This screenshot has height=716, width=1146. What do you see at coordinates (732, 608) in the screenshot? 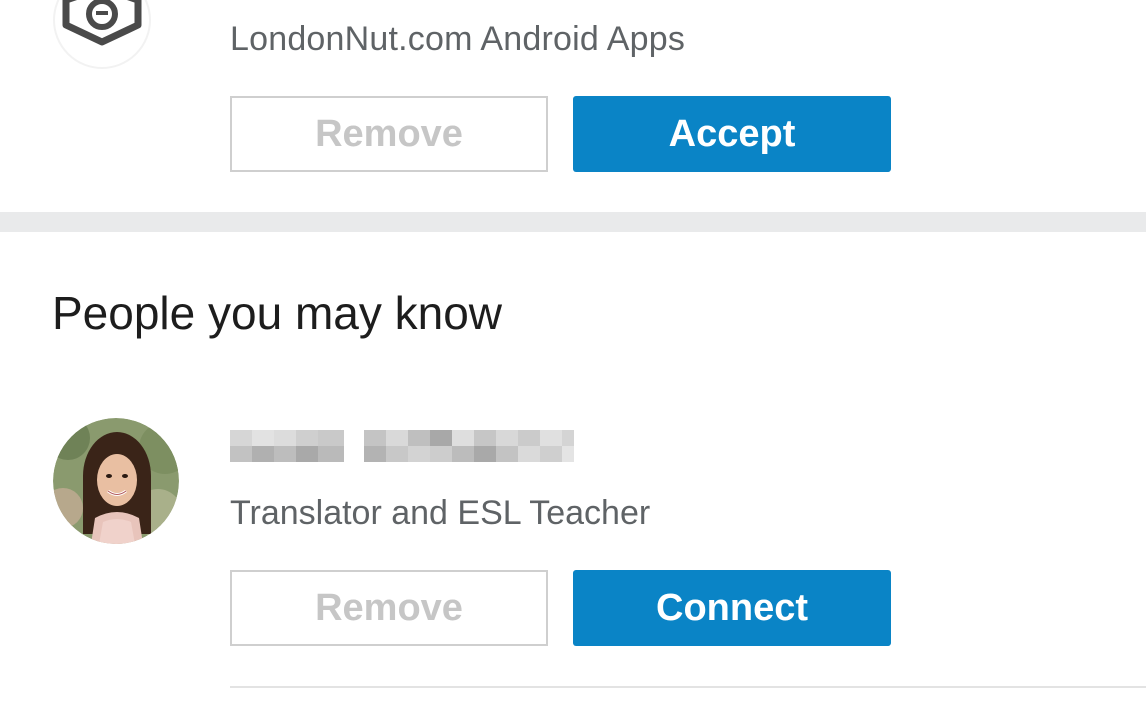
I see `connect-button: Connect` at bounding box center [732, 608].